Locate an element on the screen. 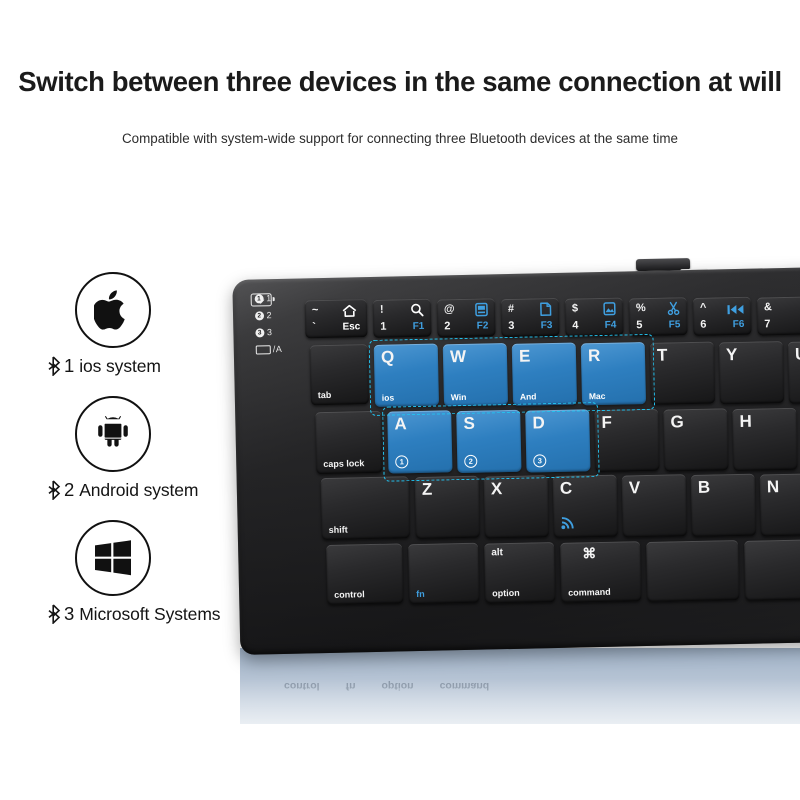  key-f4-dollar: $ is located at coordinates (575, 308).